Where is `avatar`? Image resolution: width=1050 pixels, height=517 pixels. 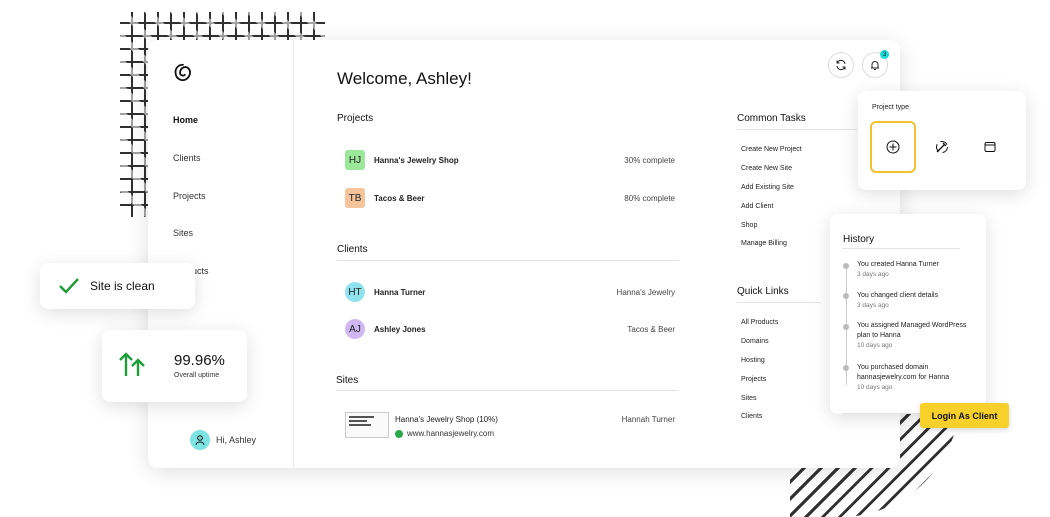
avatar is located at coordinates (200, 440).